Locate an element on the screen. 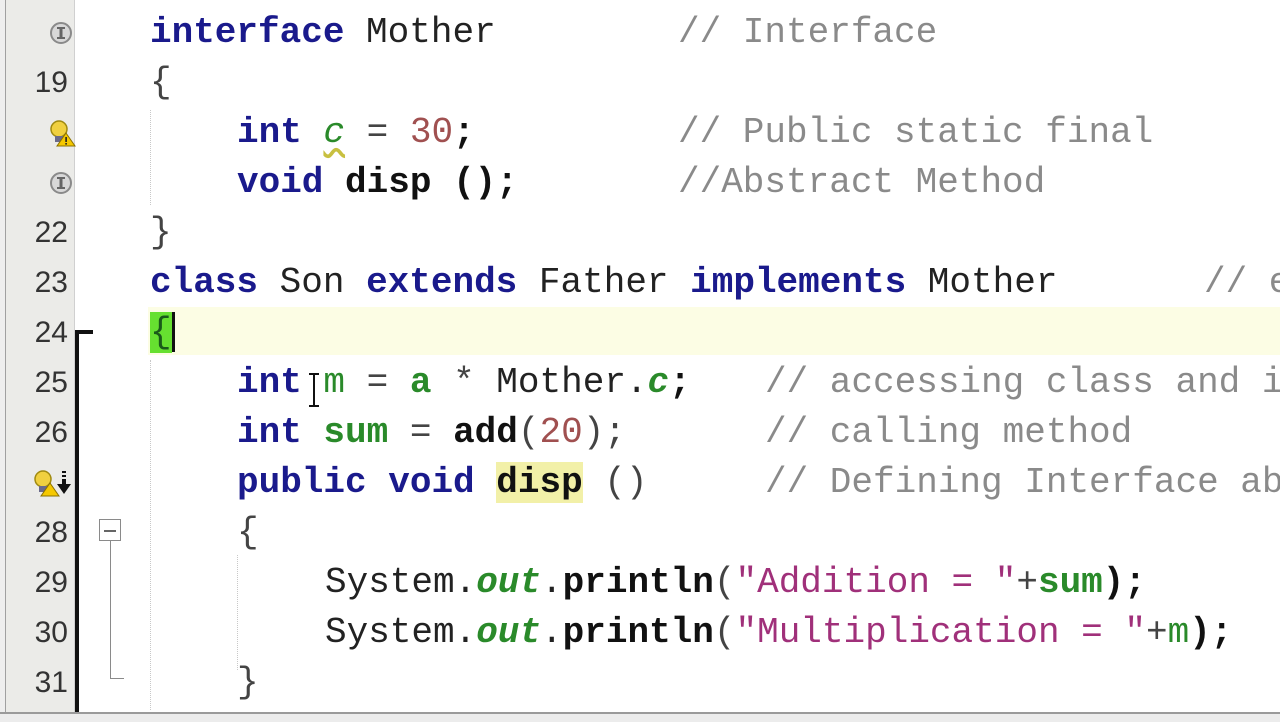 Image resolution: width=1280 pixels, height=722 pixels. line-number: 29 is located at coordinates (51, 582).